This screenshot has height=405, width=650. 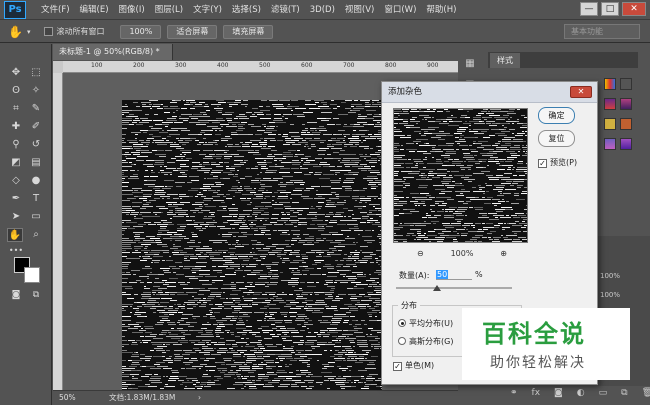 I want to click on eraser-tool-icon: ◩, so click(x=16, y=163).